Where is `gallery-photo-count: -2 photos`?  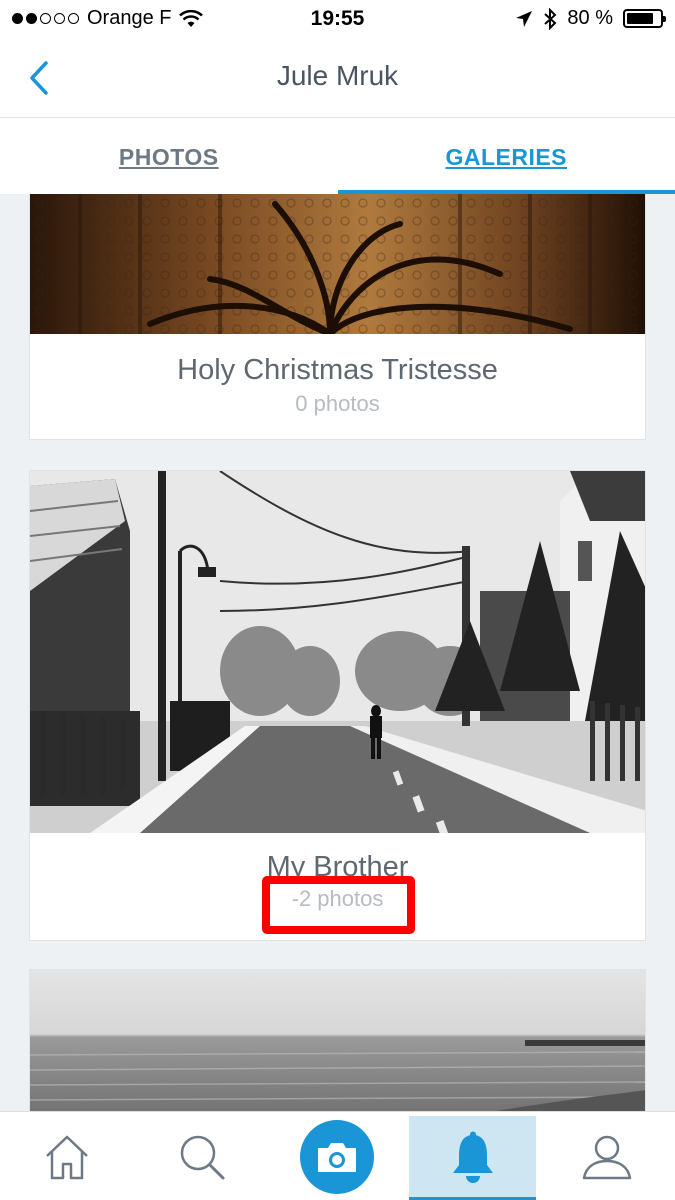
gallery-photo-count: -2 photos is located at coordinates (337, 898).